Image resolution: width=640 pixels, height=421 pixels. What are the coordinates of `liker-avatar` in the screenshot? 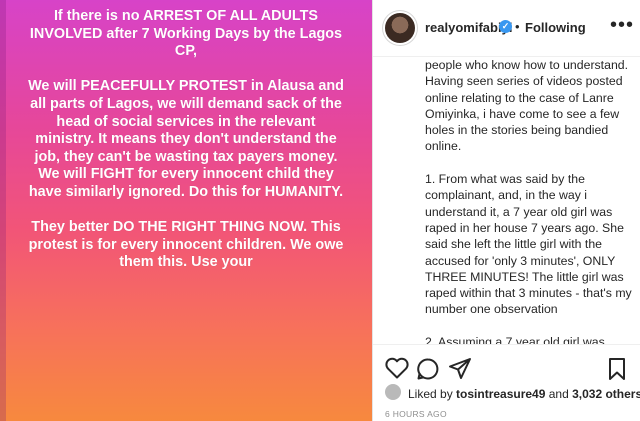 It's located at (393, 392).